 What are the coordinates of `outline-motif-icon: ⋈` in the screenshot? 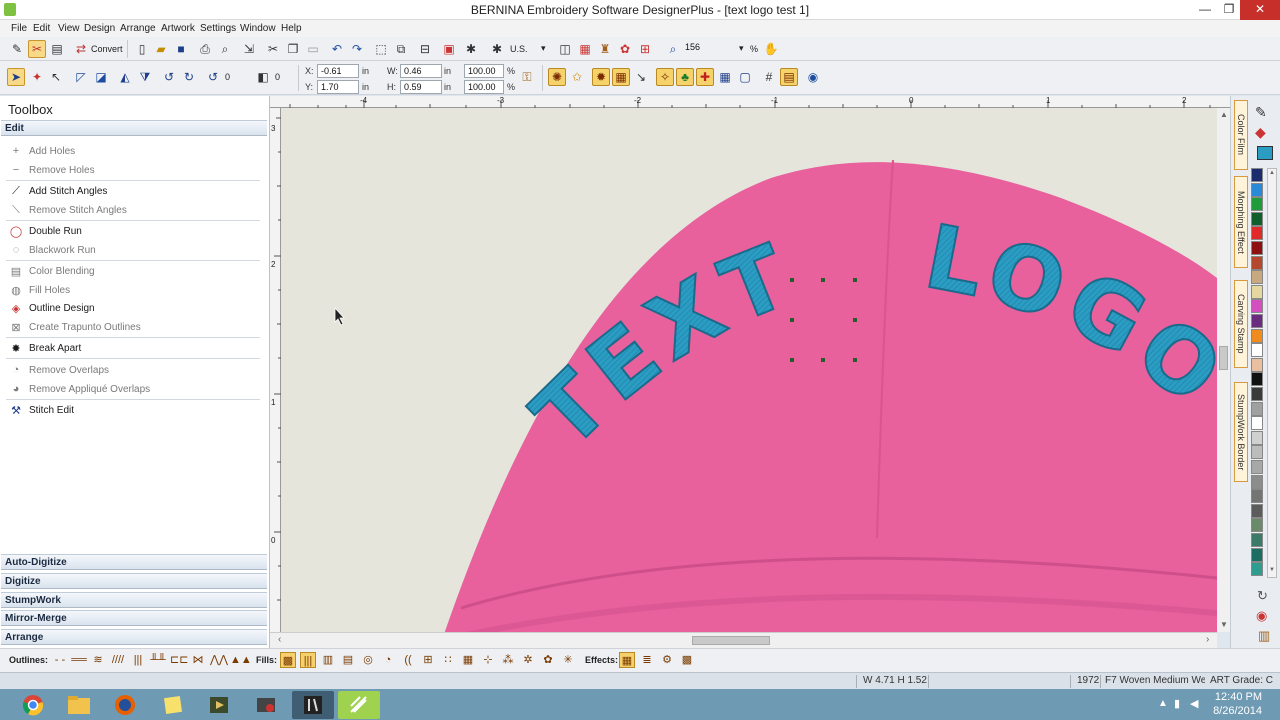 It's located at (198, 660).